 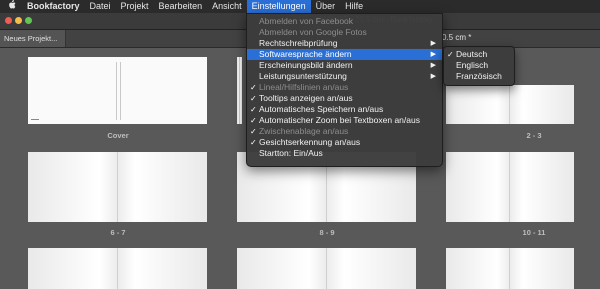 I want to click on close-window-button, so click(x=8, y=20).